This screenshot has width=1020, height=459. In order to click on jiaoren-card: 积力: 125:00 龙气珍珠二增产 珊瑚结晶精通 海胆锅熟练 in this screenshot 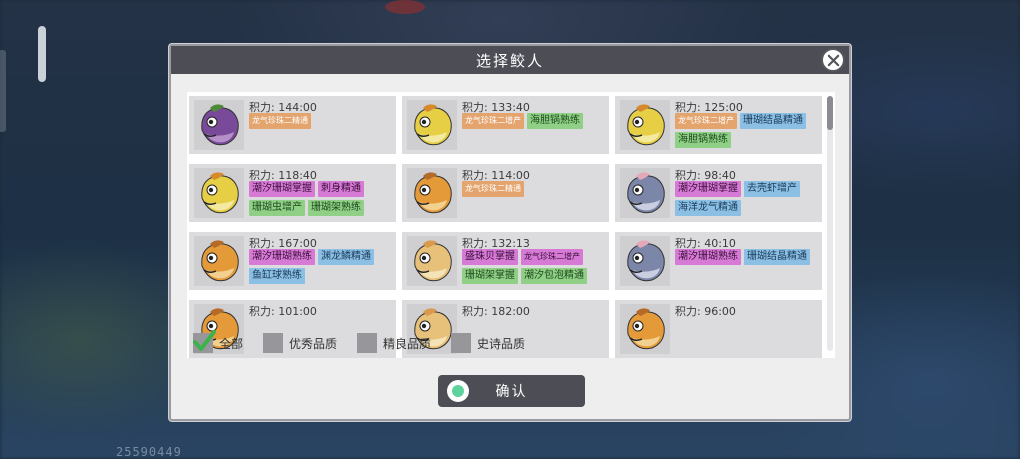, I will do `click(718, 125)`.